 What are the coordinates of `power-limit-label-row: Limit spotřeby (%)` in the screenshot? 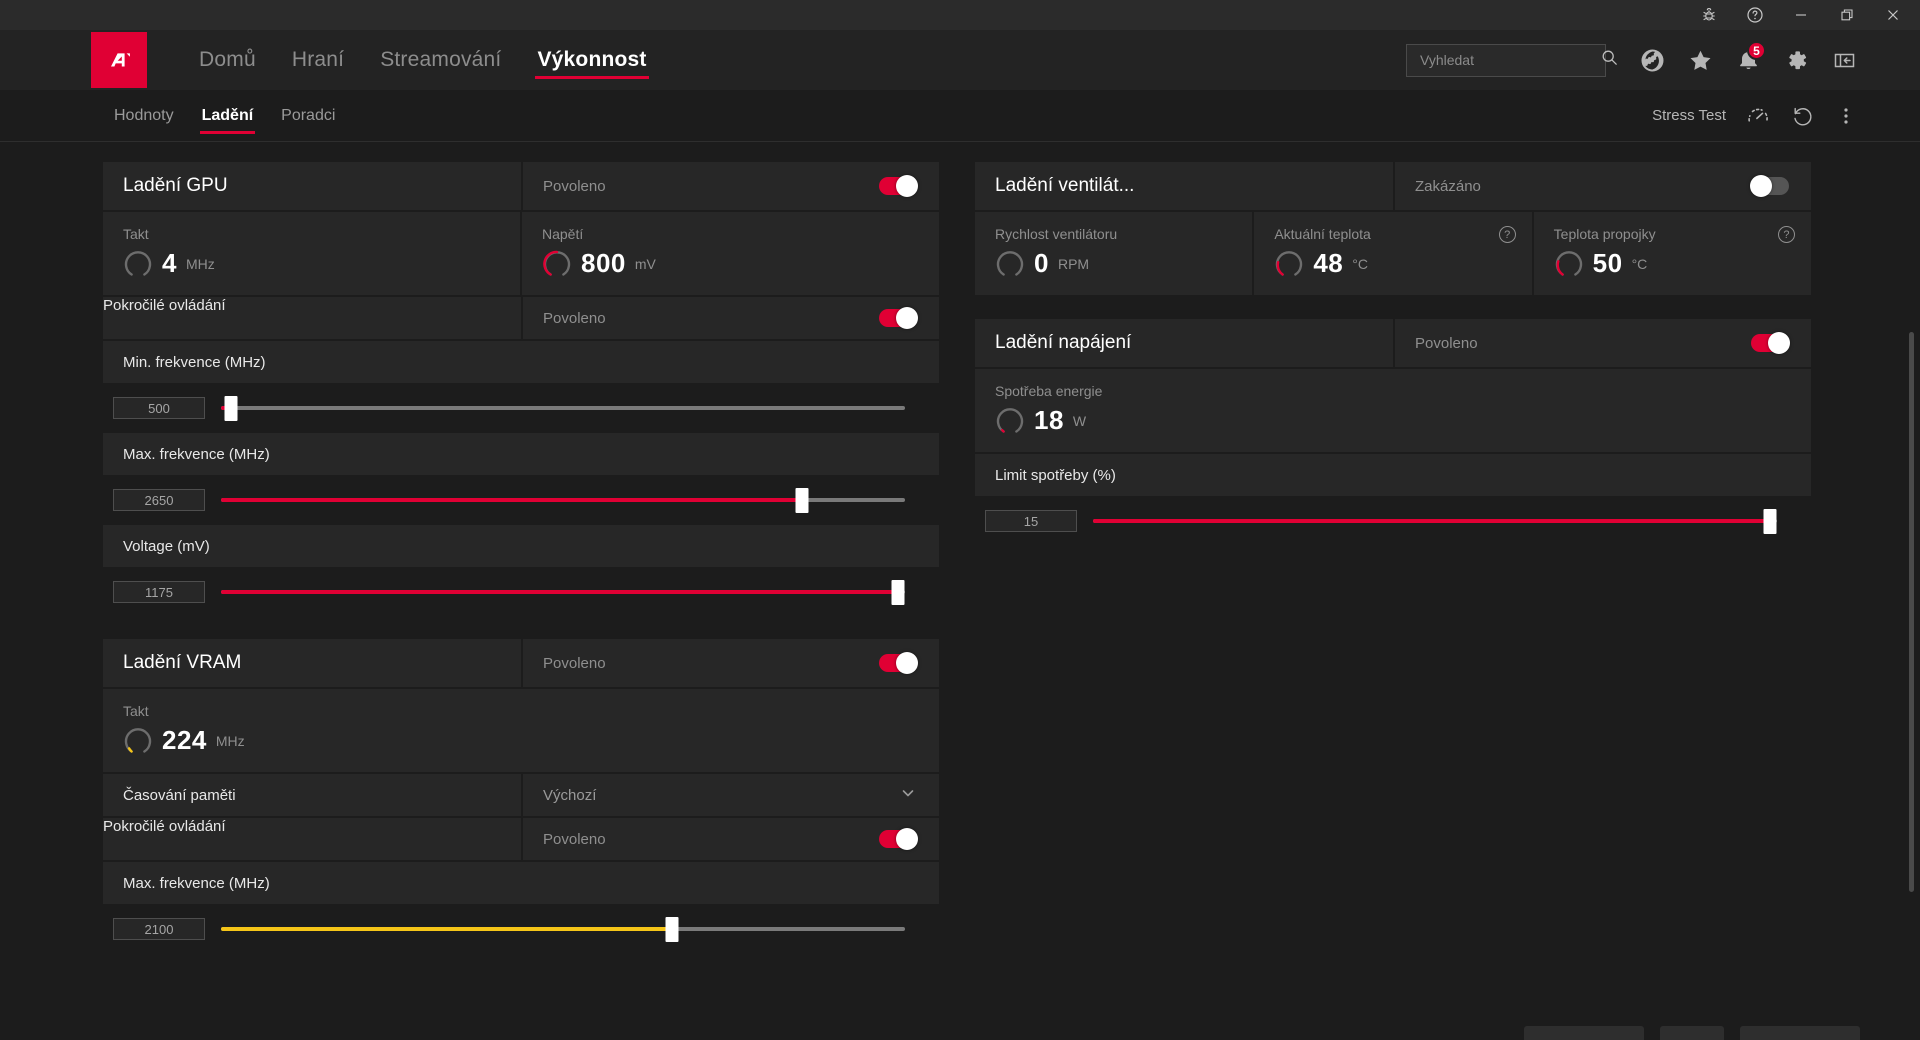 It's located at (1393, 475).